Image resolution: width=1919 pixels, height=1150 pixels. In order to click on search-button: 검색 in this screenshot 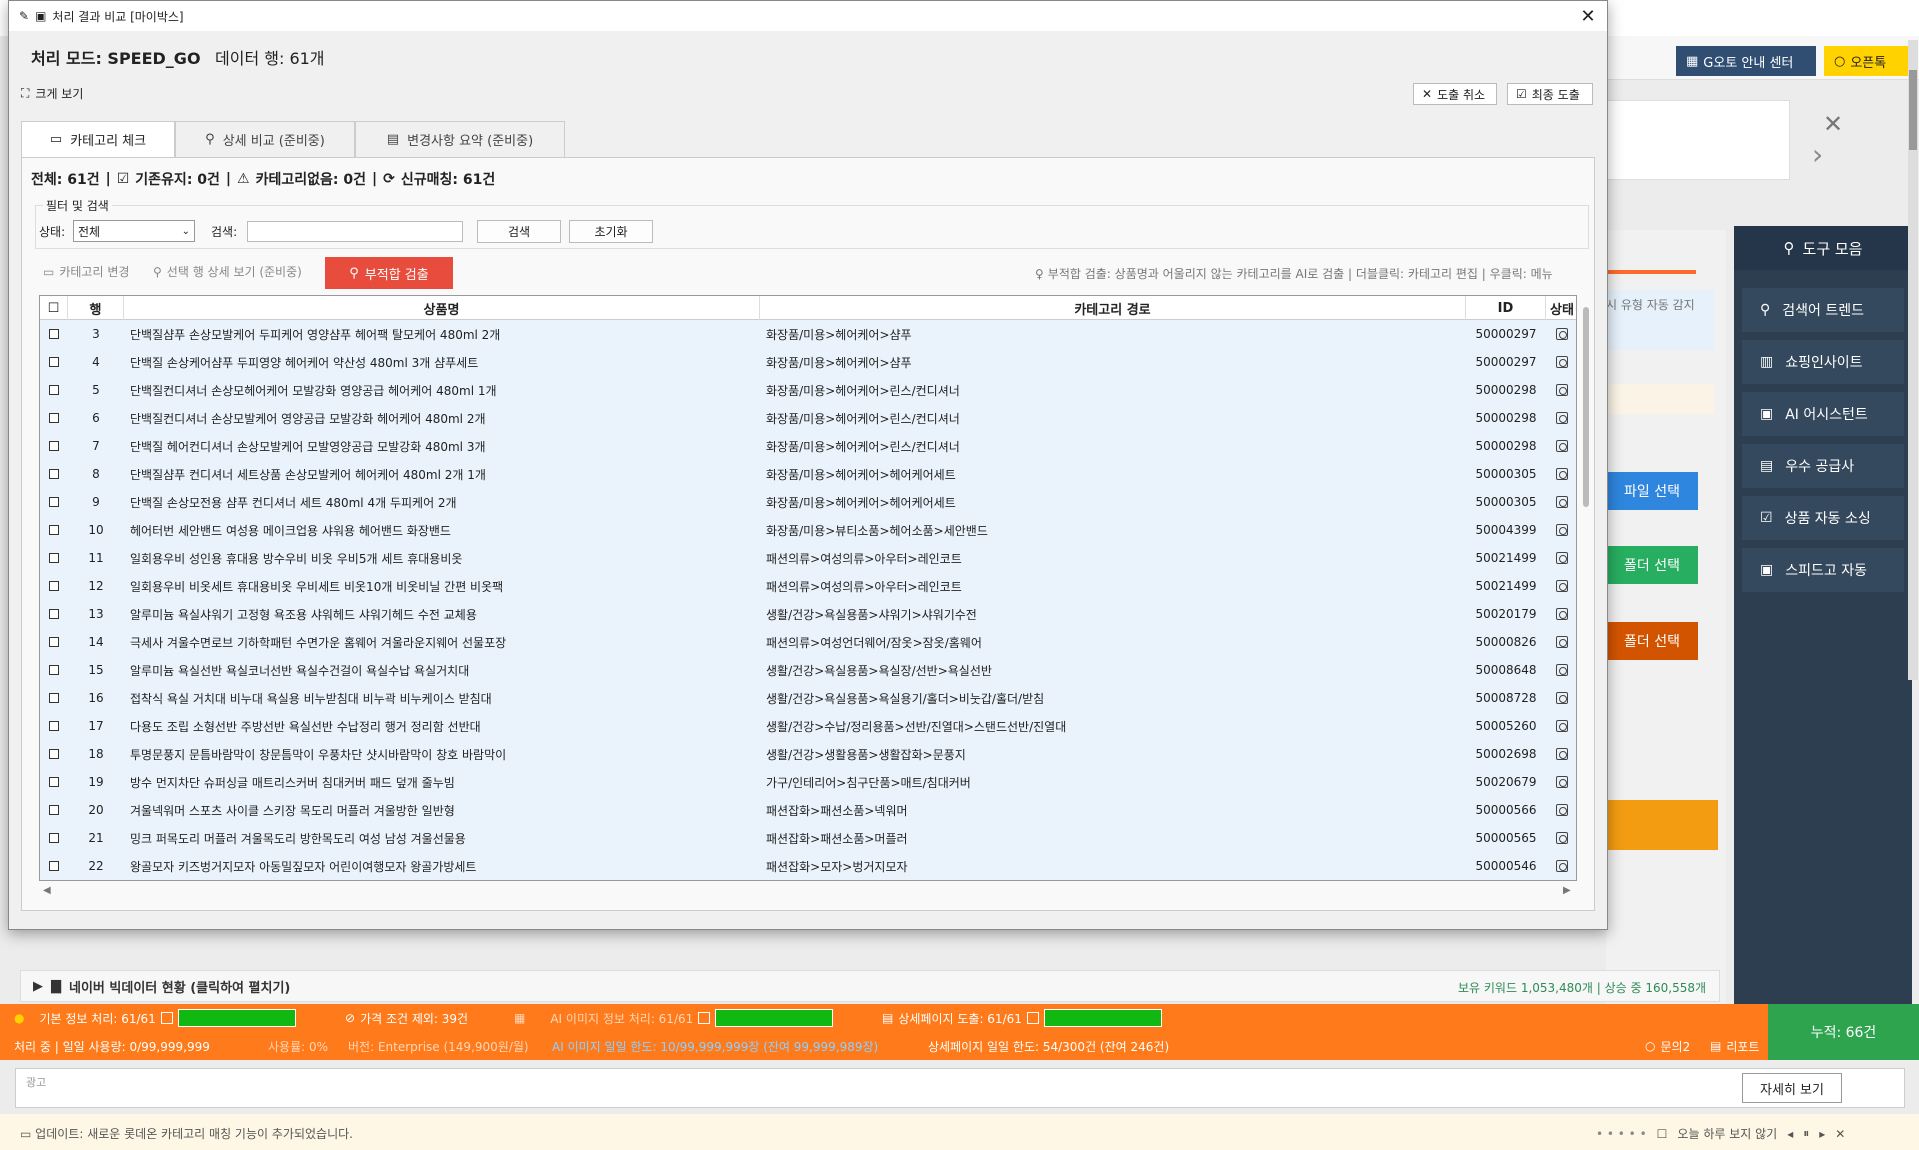, I will do `click(519, 231)`.